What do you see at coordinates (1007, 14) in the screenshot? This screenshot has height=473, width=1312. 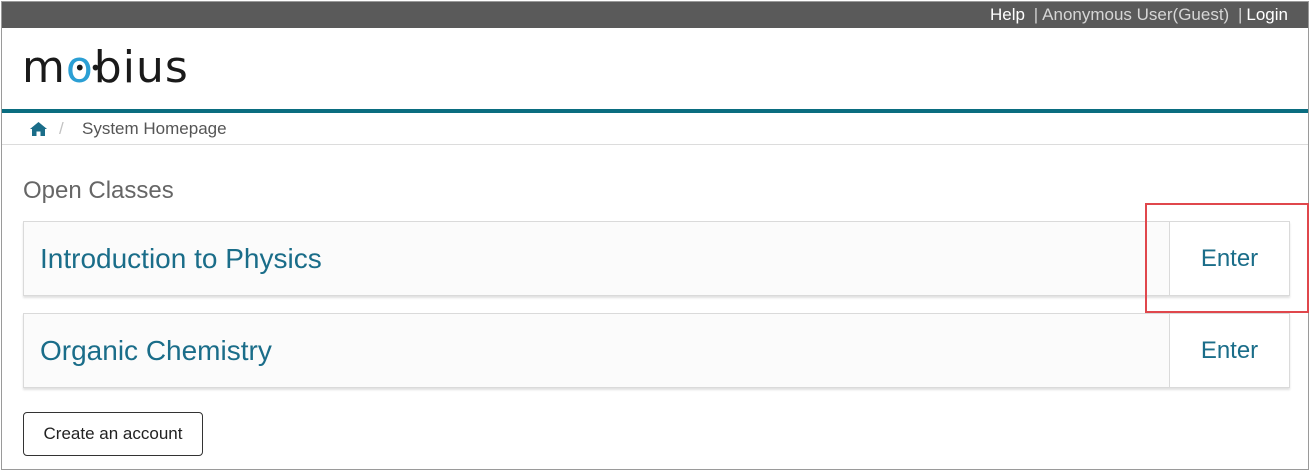 I see `help-link: Help` at bounding box center [1007, 14].